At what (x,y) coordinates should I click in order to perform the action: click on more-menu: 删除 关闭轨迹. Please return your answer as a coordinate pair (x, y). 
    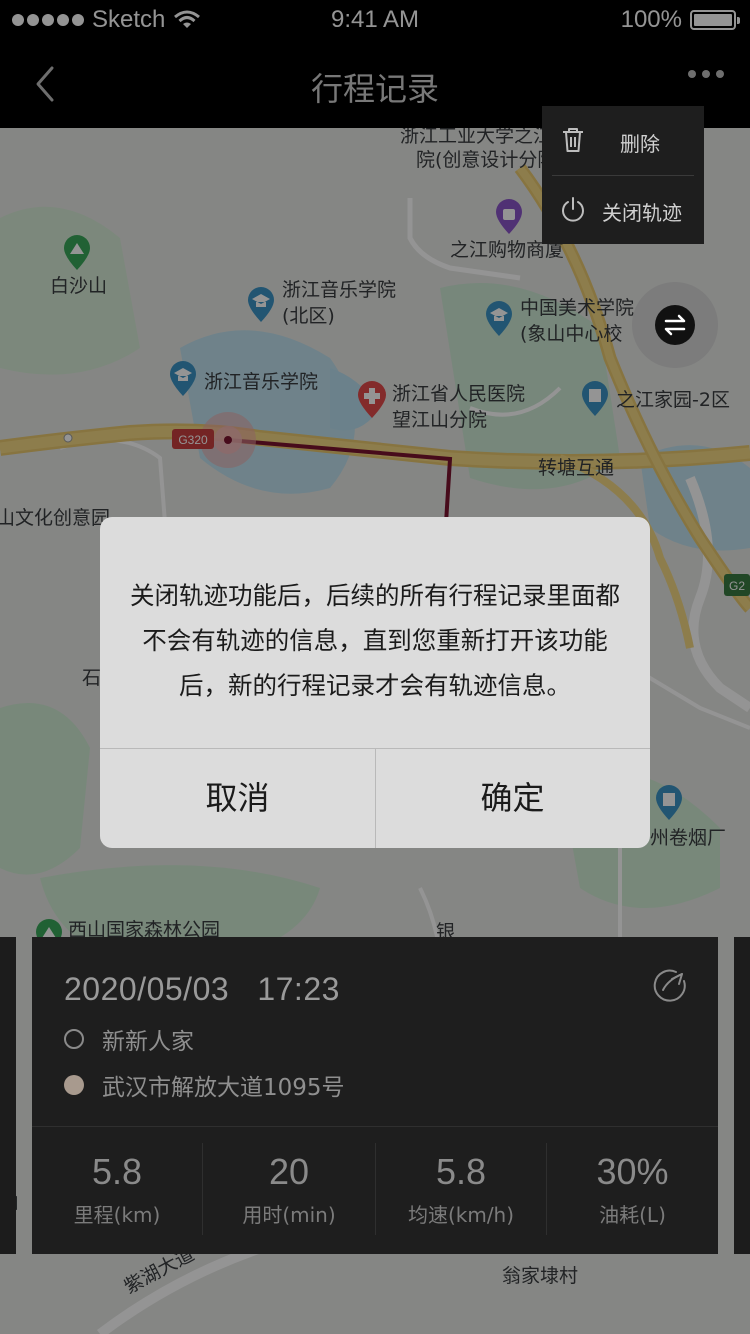
    Looking at the image, I should click on (623, 175).